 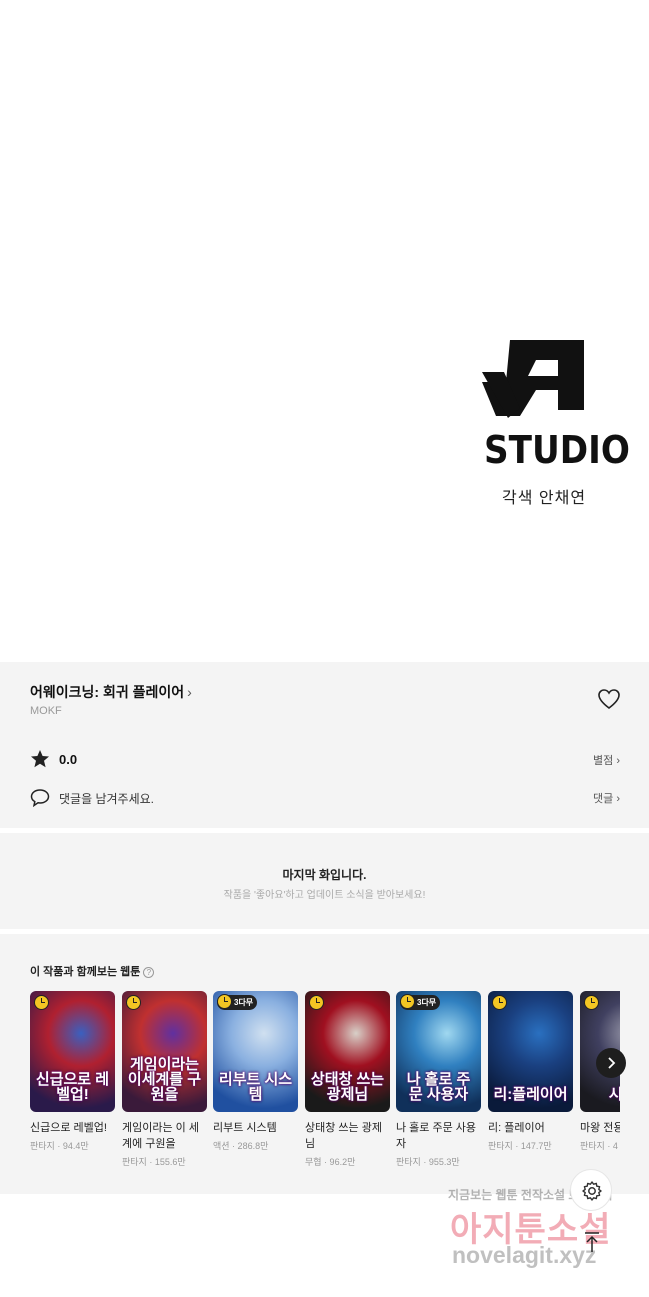 I want to click on cover-logo-text: 신급으로 레벨업!, so click(x=72, y=1087).